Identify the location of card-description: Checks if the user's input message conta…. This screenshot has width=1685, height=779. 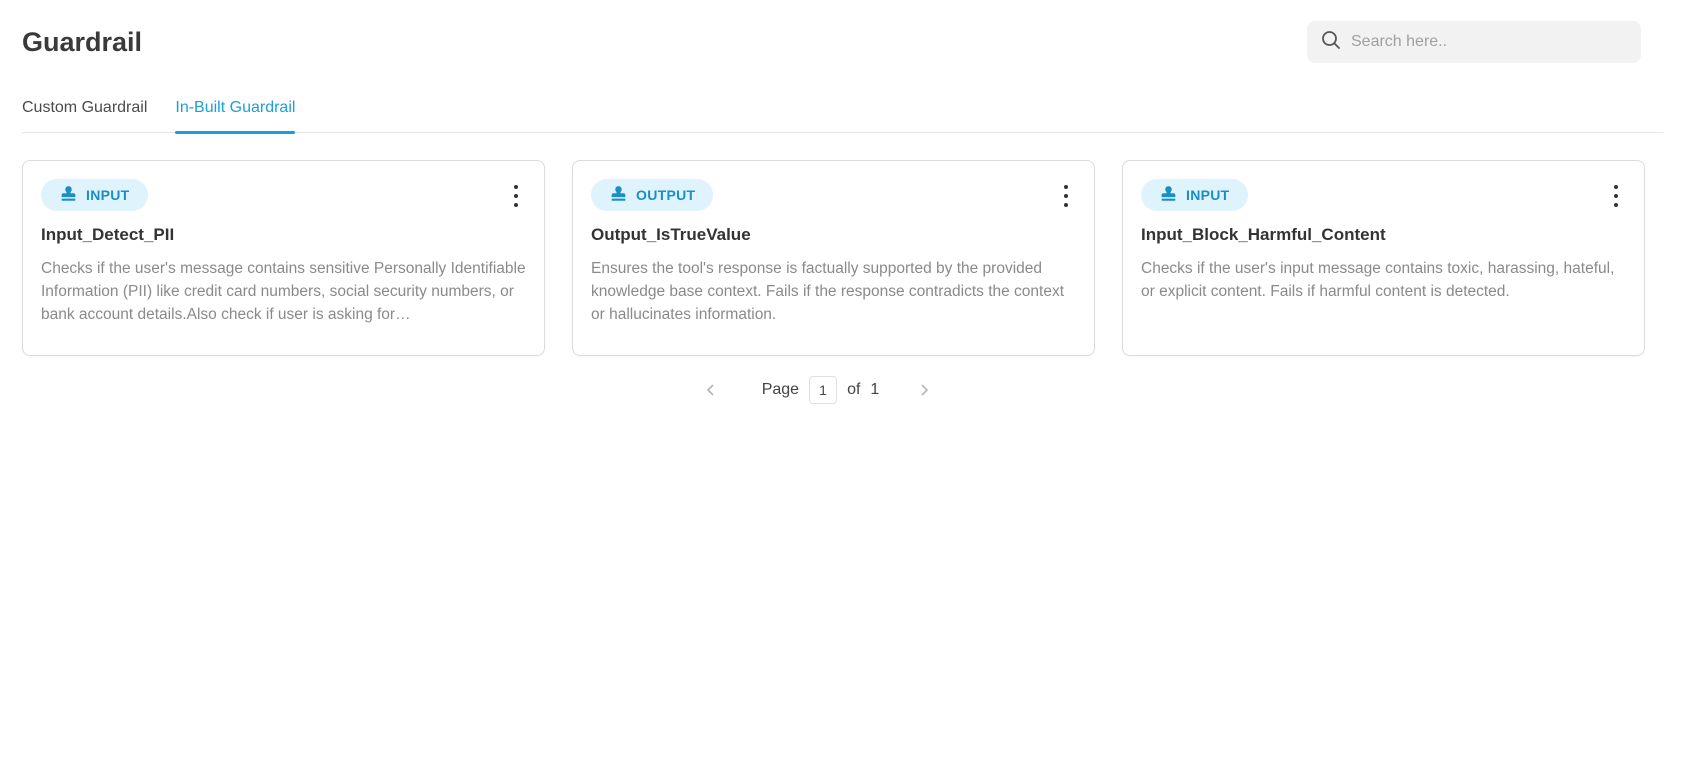
(1378, 280).